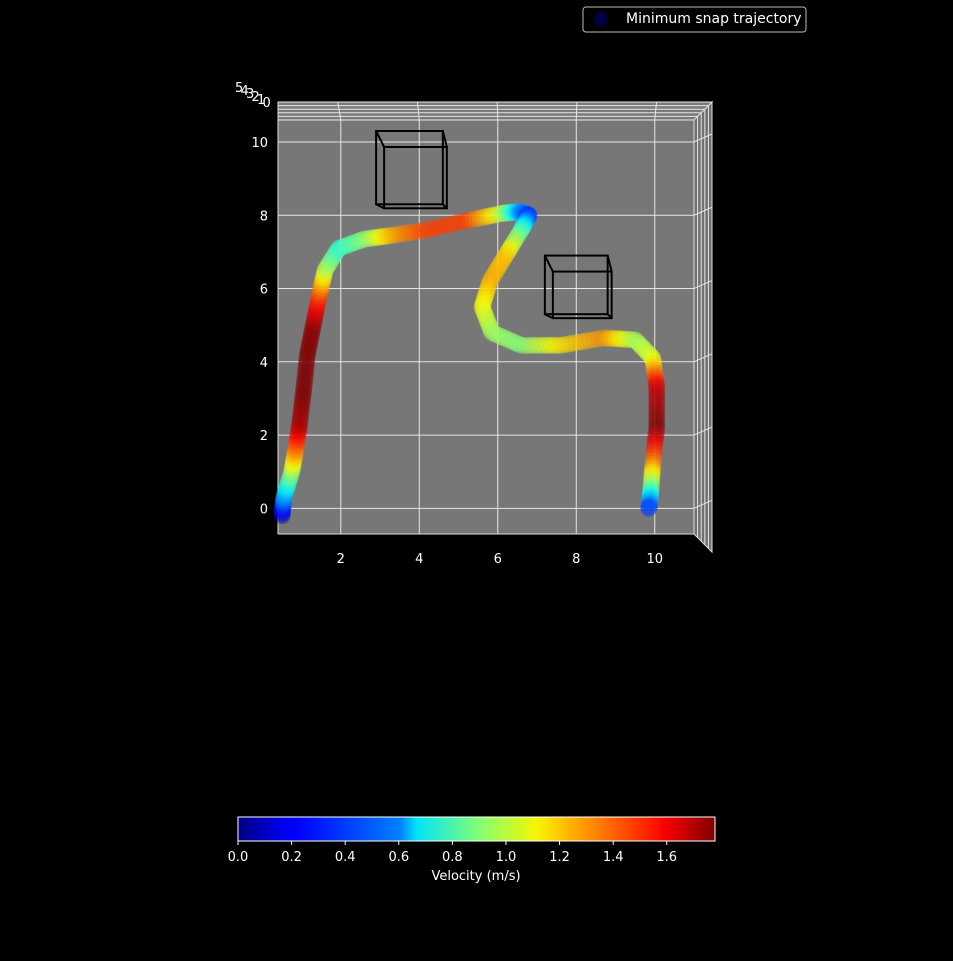 The image size is (953, 961). I want to click on legend-entry-label: Minimum snap trajectory, so click(714, 19).